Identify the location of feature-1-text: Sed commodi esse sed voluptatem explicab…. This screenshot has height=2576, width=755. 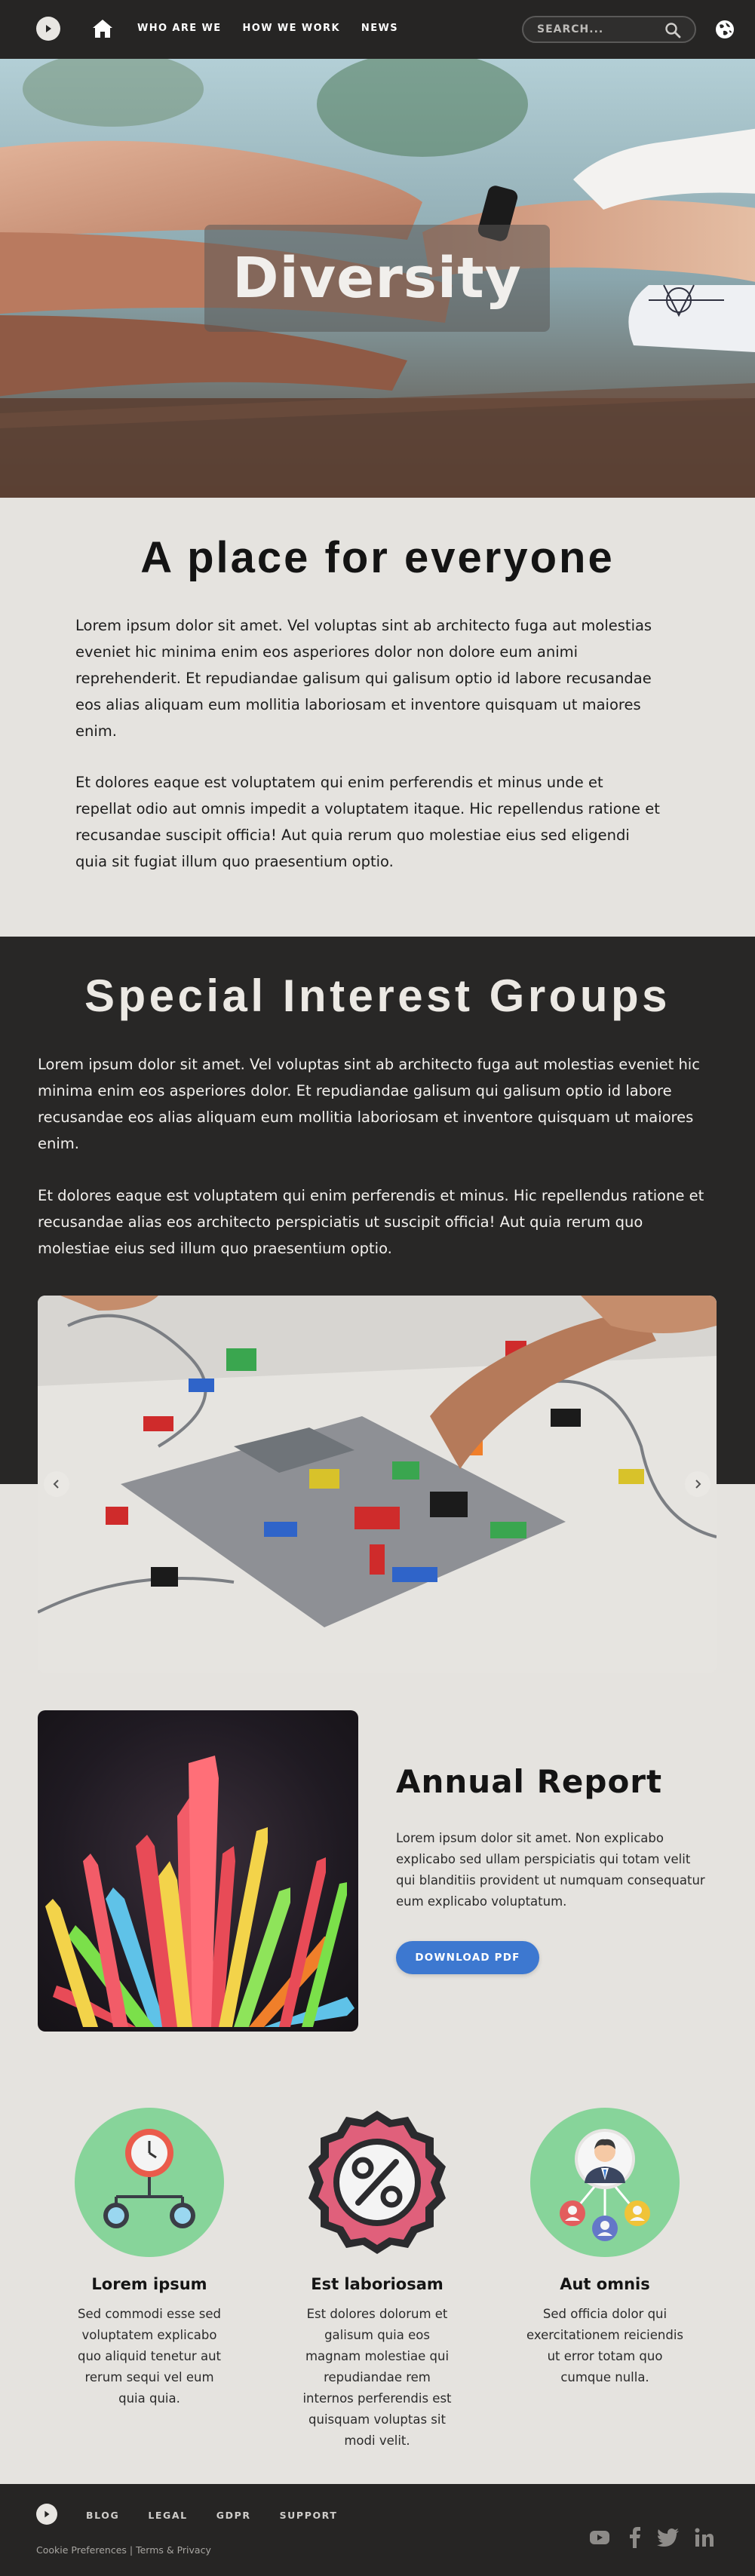
(149, 2356).